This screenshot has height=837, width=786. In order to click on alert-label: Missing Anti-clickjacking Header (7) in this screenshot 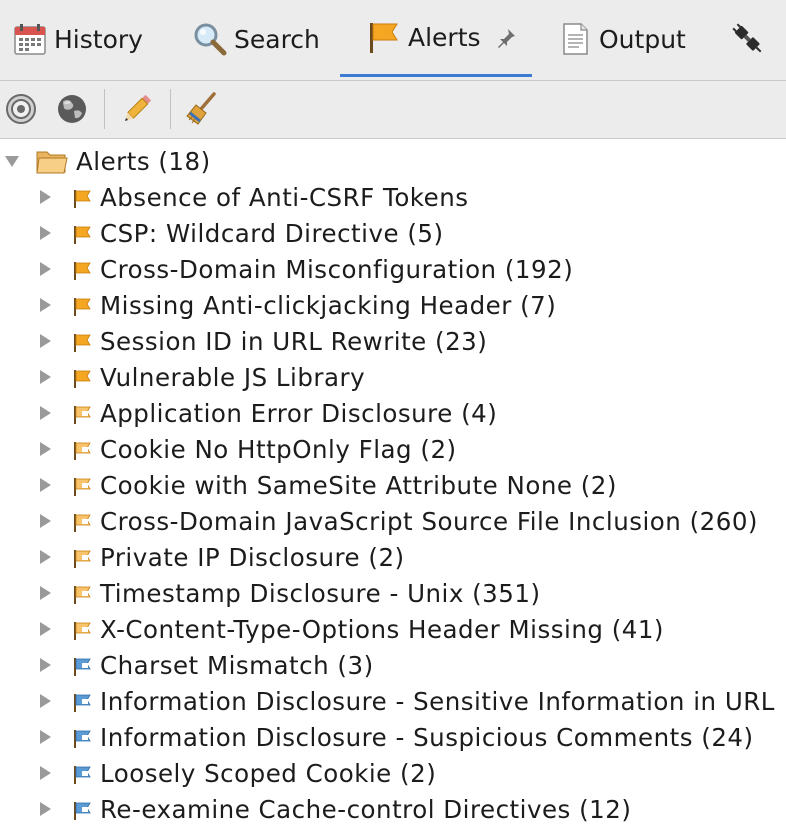, I will do `click(328, 305)`.